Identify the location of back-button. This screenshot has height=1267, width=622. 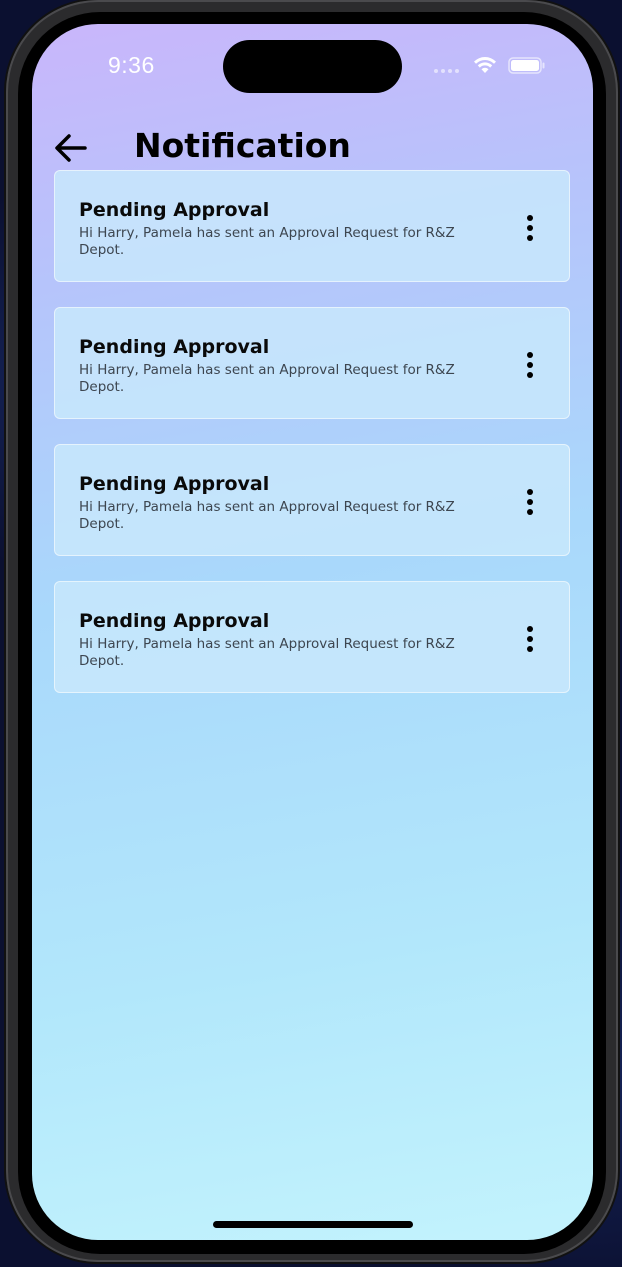
(72, 148).